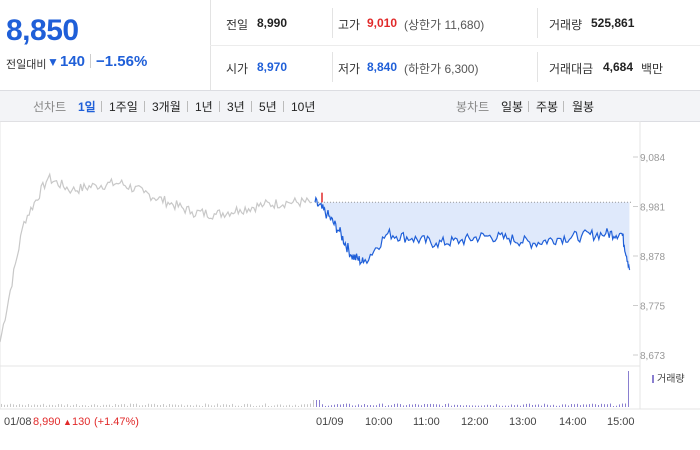 This screenshot has width=700, height=450. Describe the element at coordinates (573, 422) in the screenshot. I see `x-tick-label: 14:00` at that location.